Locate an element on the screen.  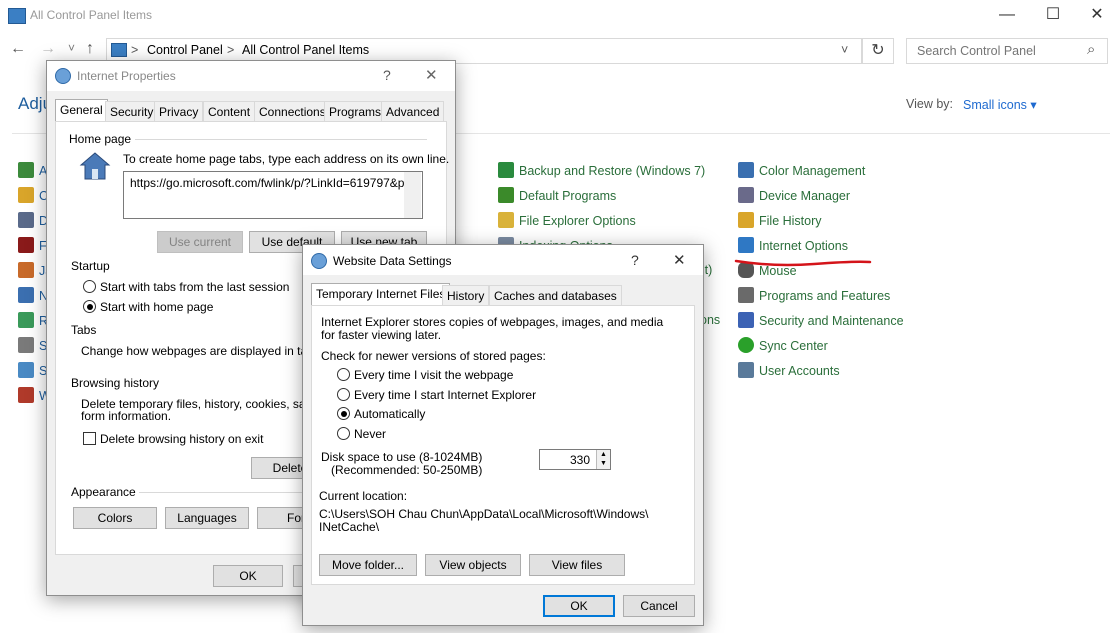
checkbox is located at coordinates (89, 438).